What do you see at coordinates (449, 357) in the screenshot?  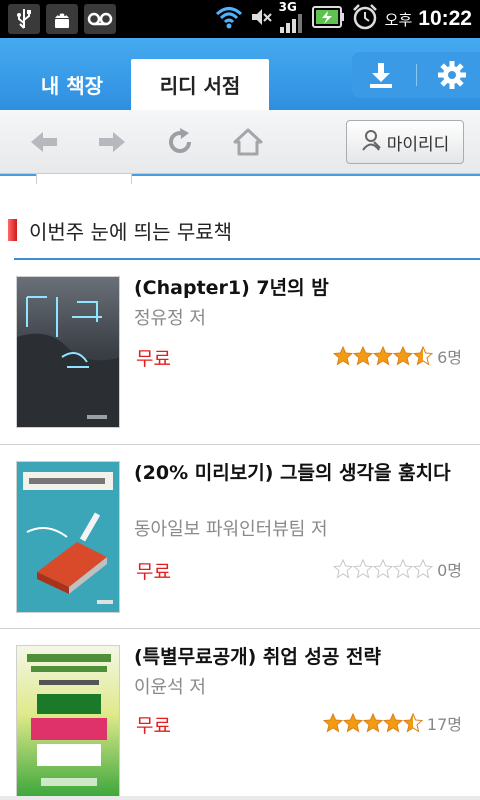 I see `rating-count: 6명` at bounding box center [449, 357].